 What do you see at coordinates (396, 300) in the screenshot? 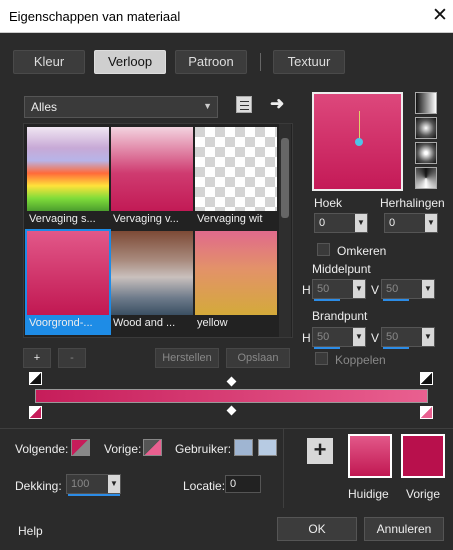
I see `center-v-bar` at bounding box center [396, 300].